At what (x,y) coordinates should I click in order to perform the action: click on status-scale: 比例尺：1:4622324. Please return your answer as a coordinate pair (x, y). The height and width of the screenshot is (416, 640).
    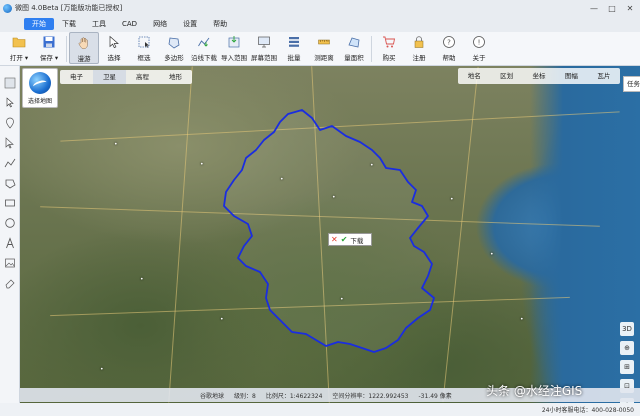
    Looking at the image, I should click on (294, 396).